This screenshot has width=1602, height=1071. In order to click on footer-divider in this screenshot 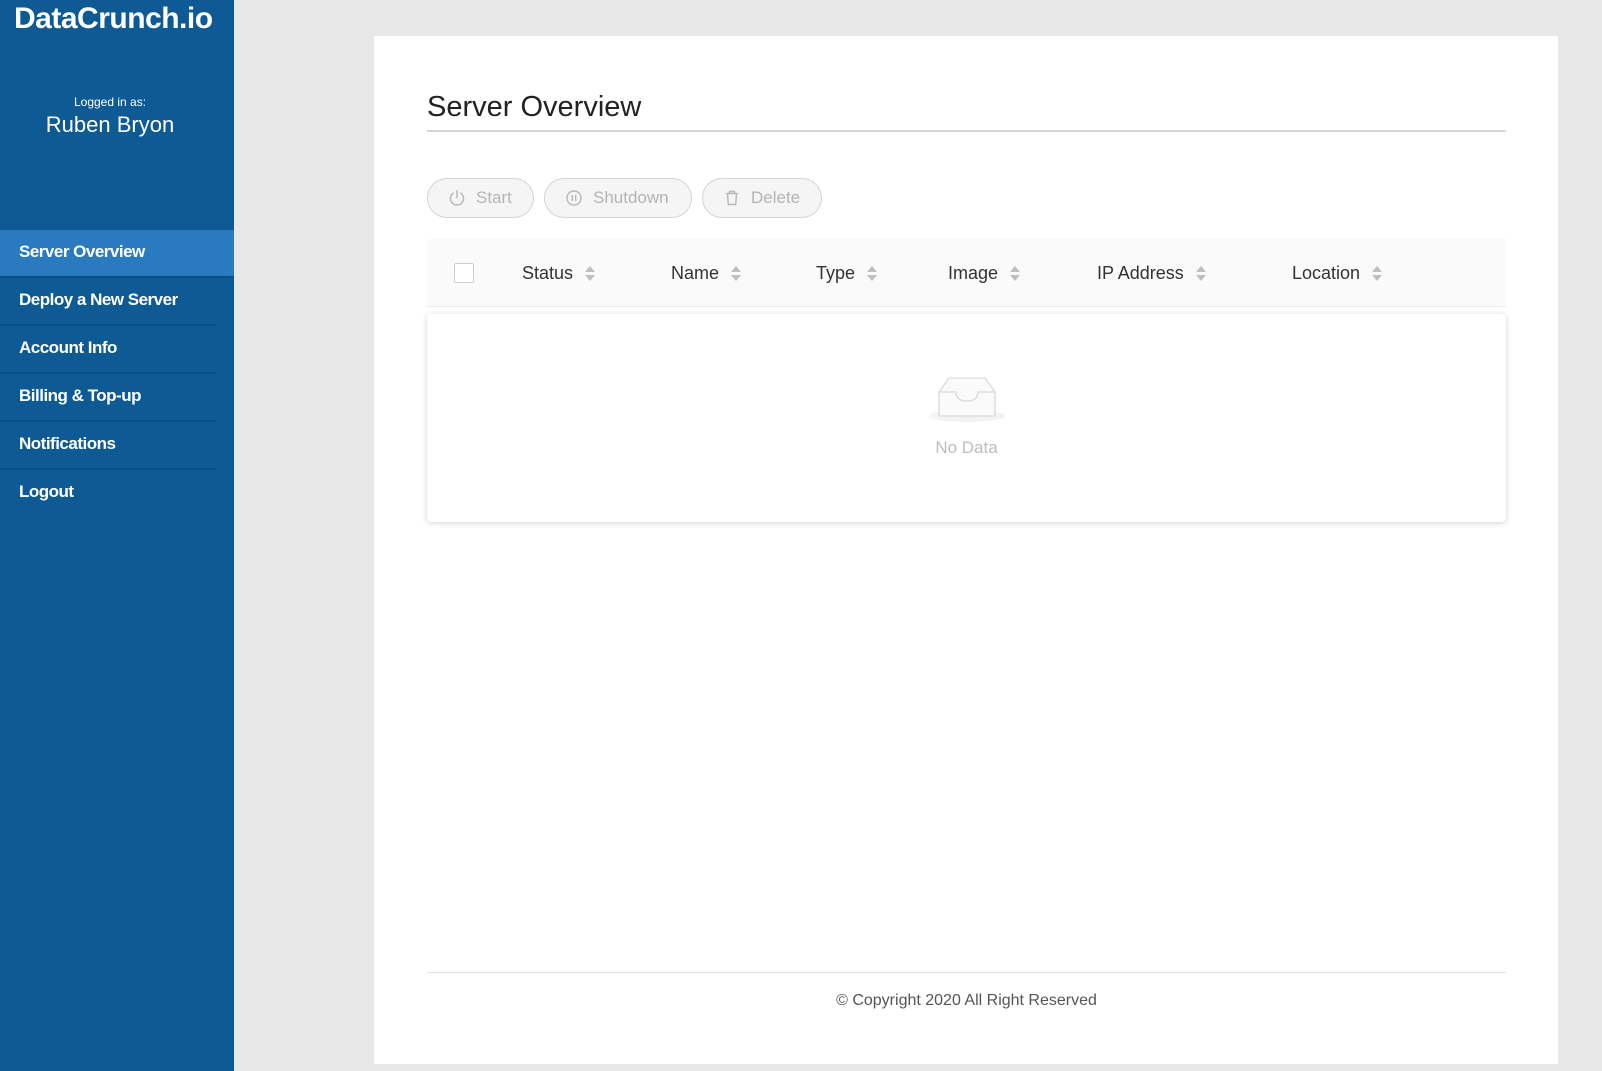, I will do `click(966, 972)`.